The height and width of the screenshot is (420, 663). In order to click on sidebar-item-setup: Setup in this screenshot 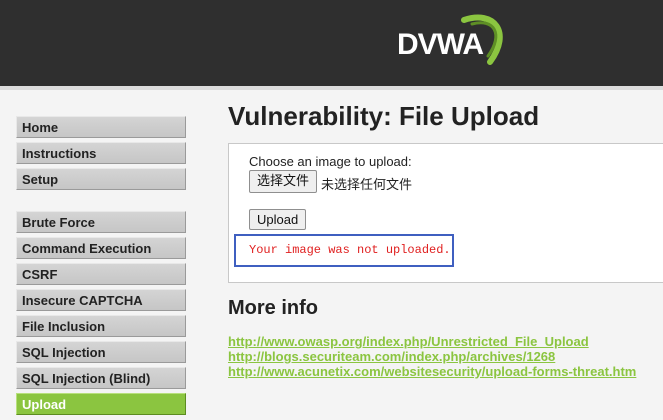, I will do `click(101, 179)`.